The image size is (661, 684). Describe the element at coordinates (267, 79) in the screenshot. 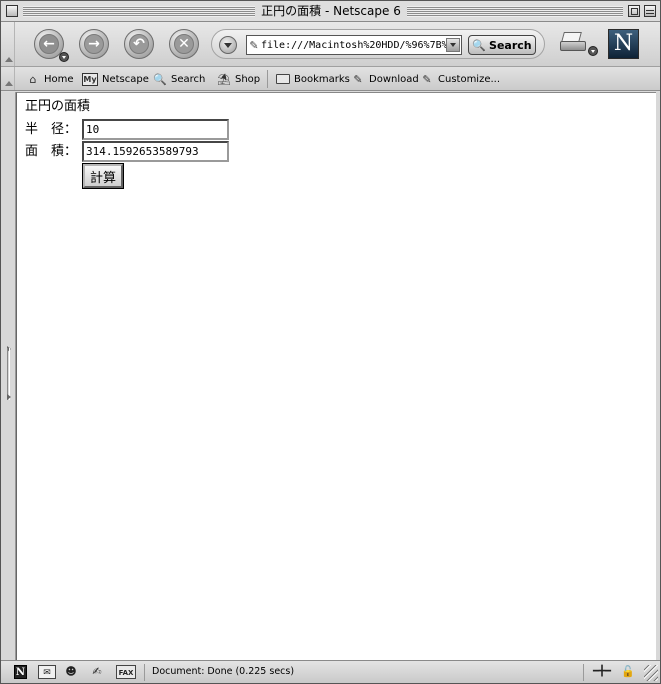

I see `toolbar-separator` at that location.